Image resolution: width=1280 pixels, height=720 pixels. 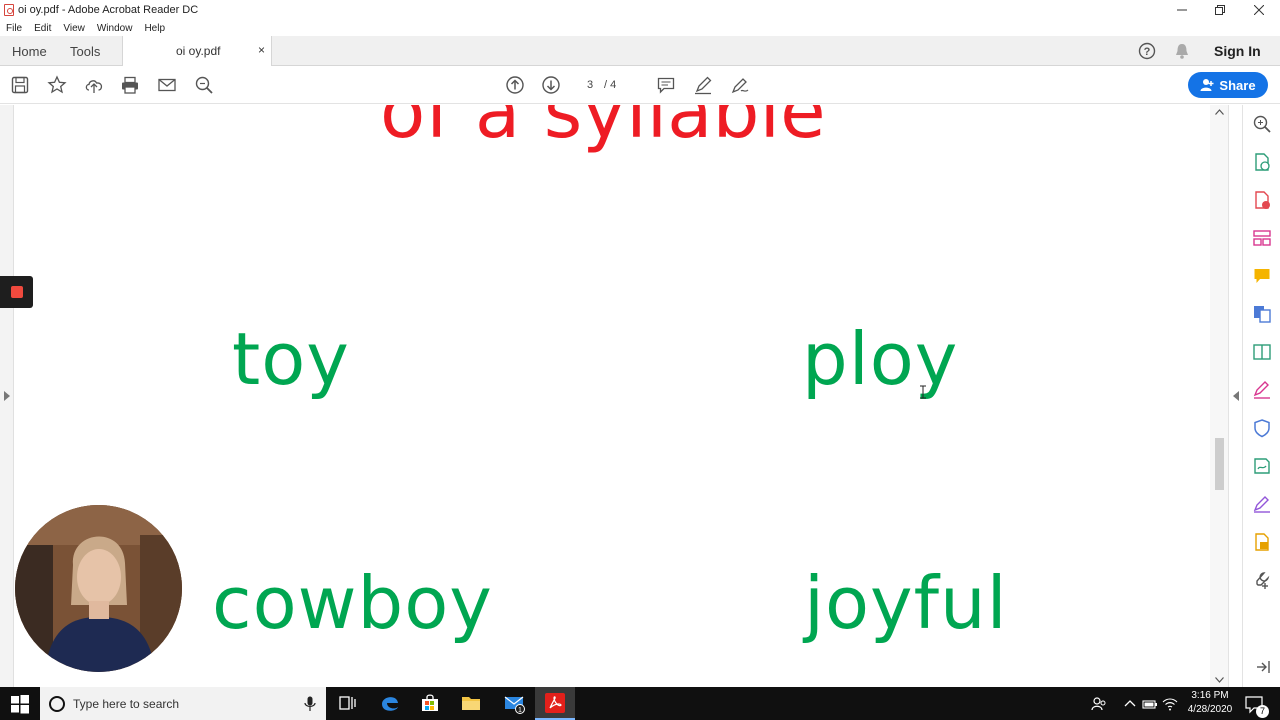 I want to click on scroll-up-icon, so click(x=1219, y=112).